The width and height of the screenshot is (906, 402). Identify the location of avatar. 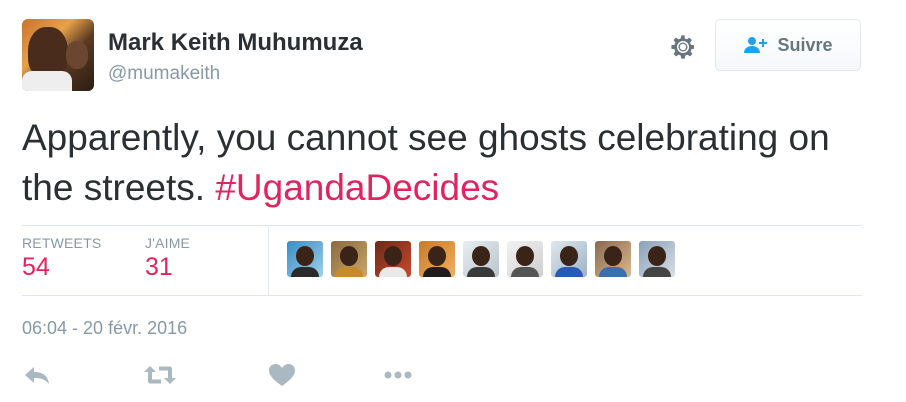
(58, 55).